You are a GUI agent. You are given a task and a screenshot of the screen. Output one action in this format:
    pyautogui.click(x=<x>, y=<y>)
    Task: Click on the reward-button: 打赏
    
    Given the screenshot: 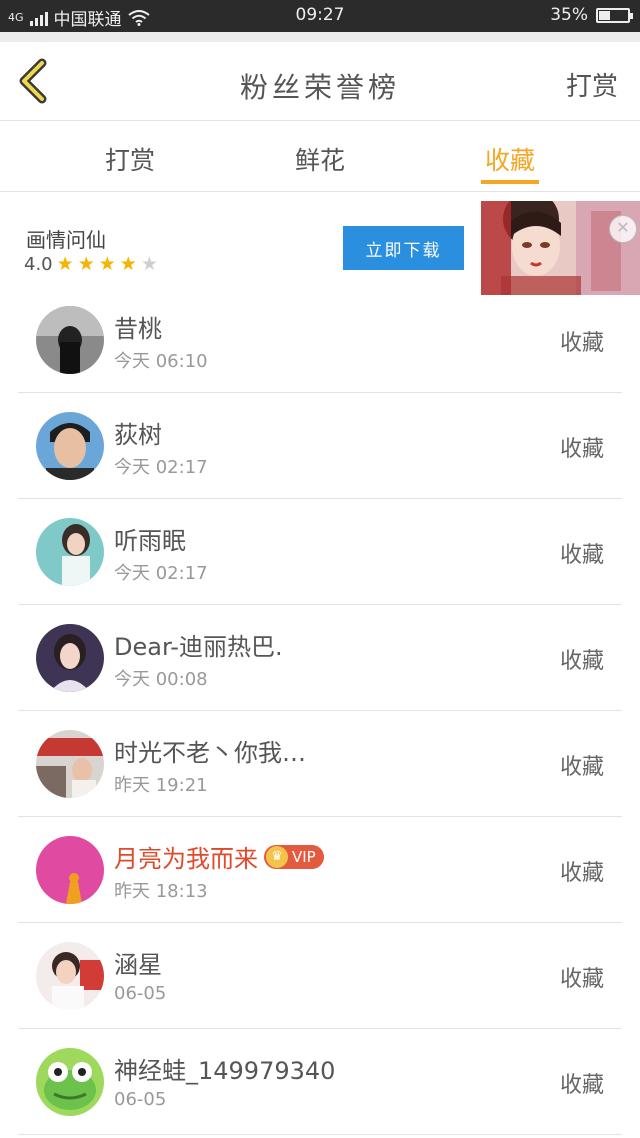 What is the action you would take?
    pyautogui.click(x=592, y=84)
    